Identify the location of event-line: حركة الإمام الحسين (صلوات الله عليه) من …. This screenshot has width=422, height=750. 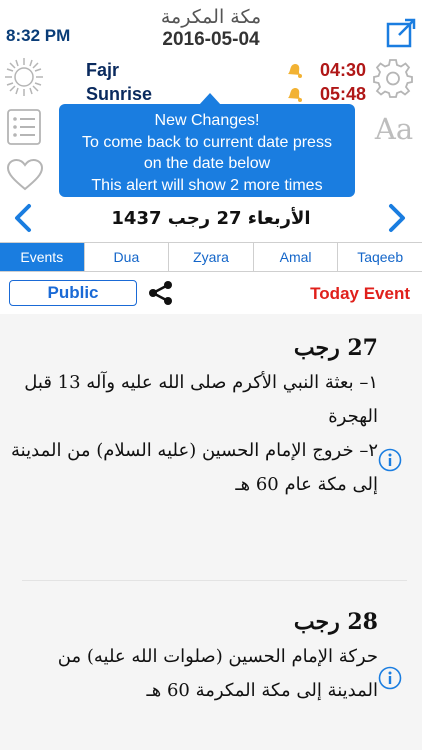
(217, 673).